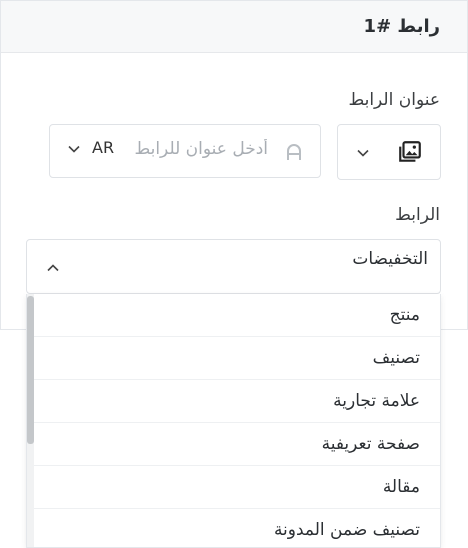 The width and height of the screenshot is (468, 548). I want to click on link-title-placeholder: أدخل عنوان للرابط, so click(201, 149).